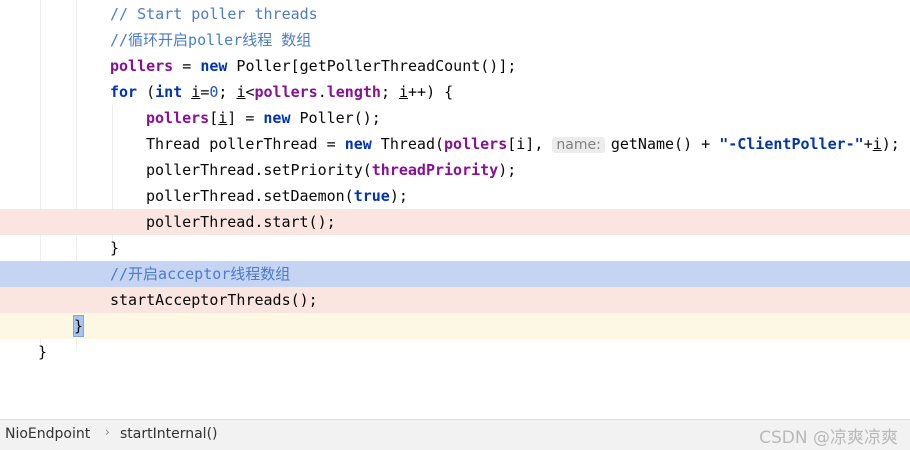 The image size is (910, 450). I want to click on code-line: pollerThread.setDaemon(true);, so click(455, 196).